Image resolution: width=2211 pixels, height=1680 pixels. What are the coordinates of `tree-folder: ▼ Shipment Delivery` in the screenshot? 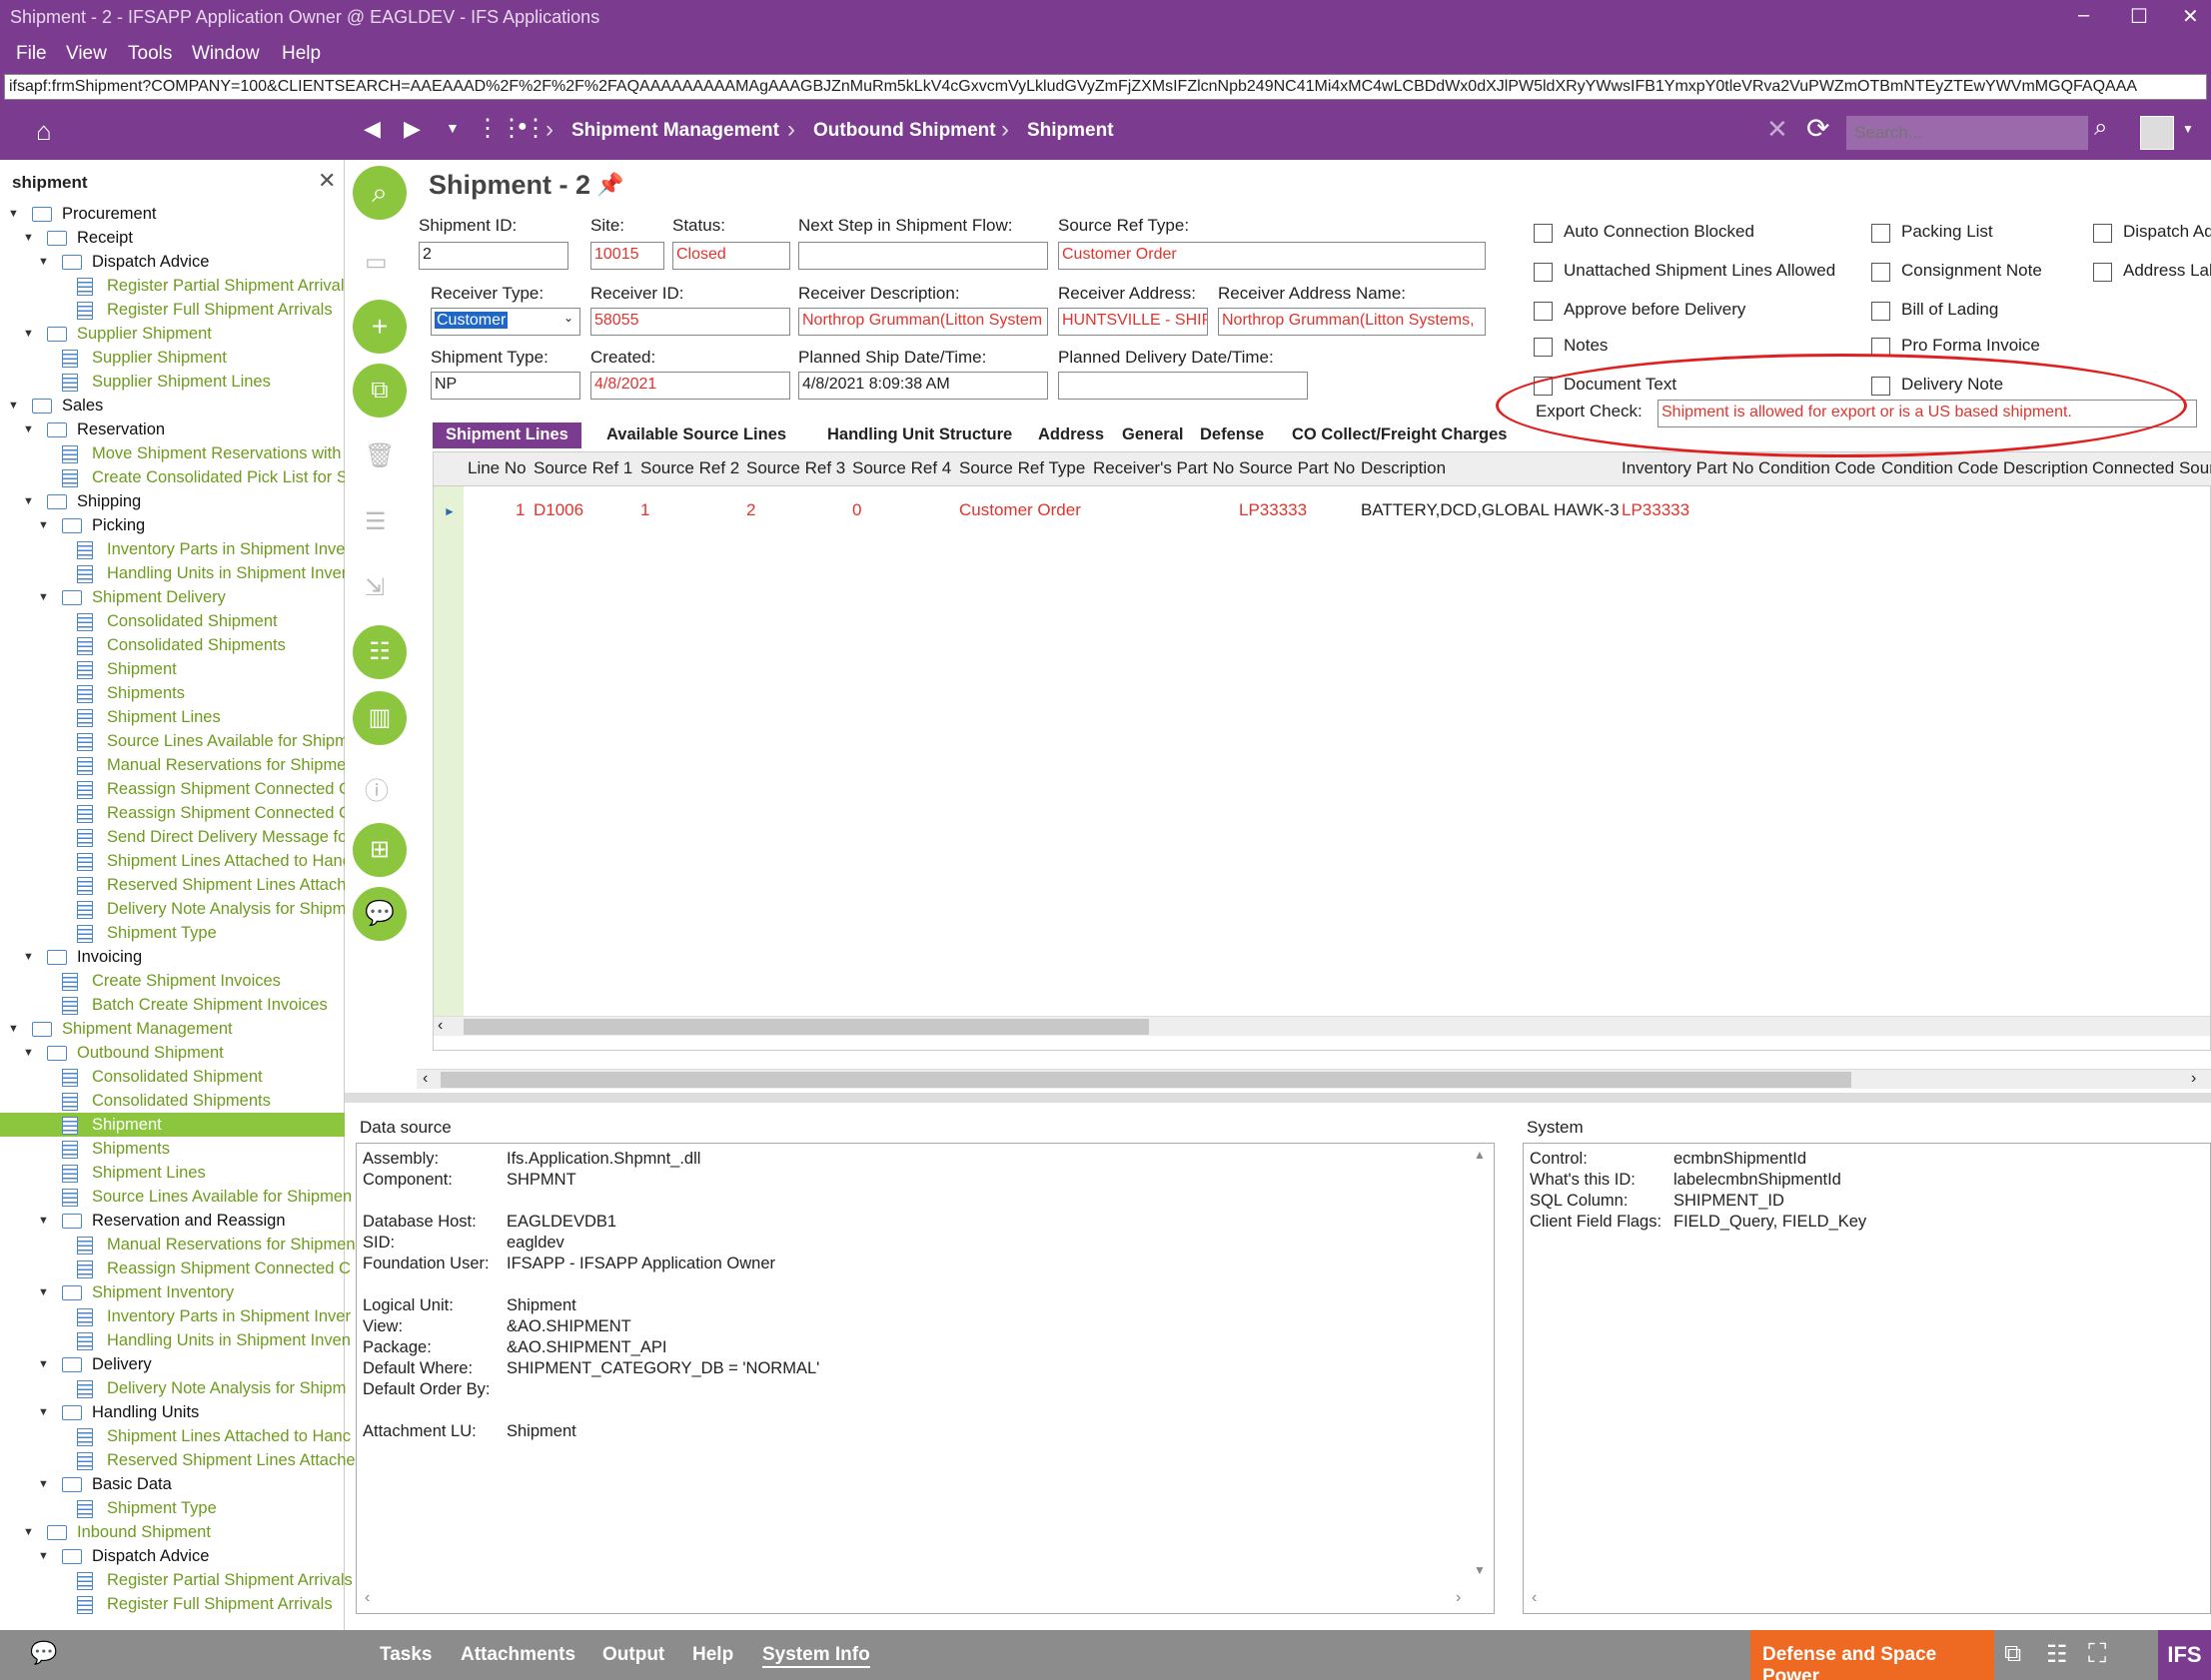 It's located at (172, 597).